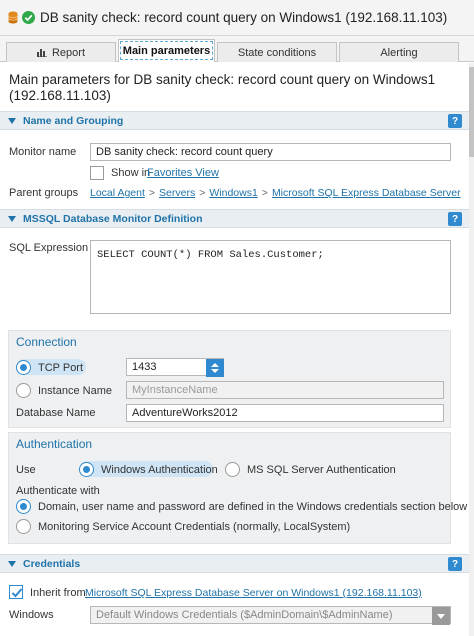  Describe the element at coordinates (56, 413) in the screenshot. I see `database-name-label: Database Name` at that location.